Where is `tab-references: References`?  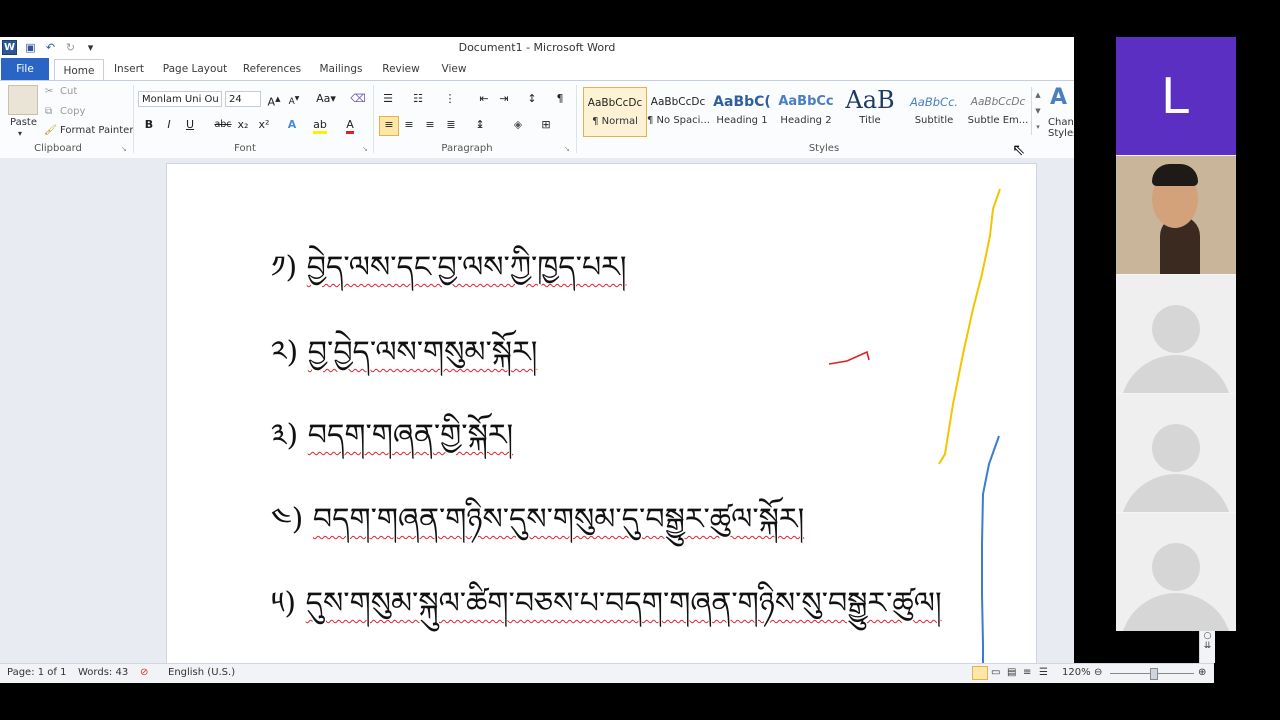 tab-references: References is located at coordinates (272, 69).